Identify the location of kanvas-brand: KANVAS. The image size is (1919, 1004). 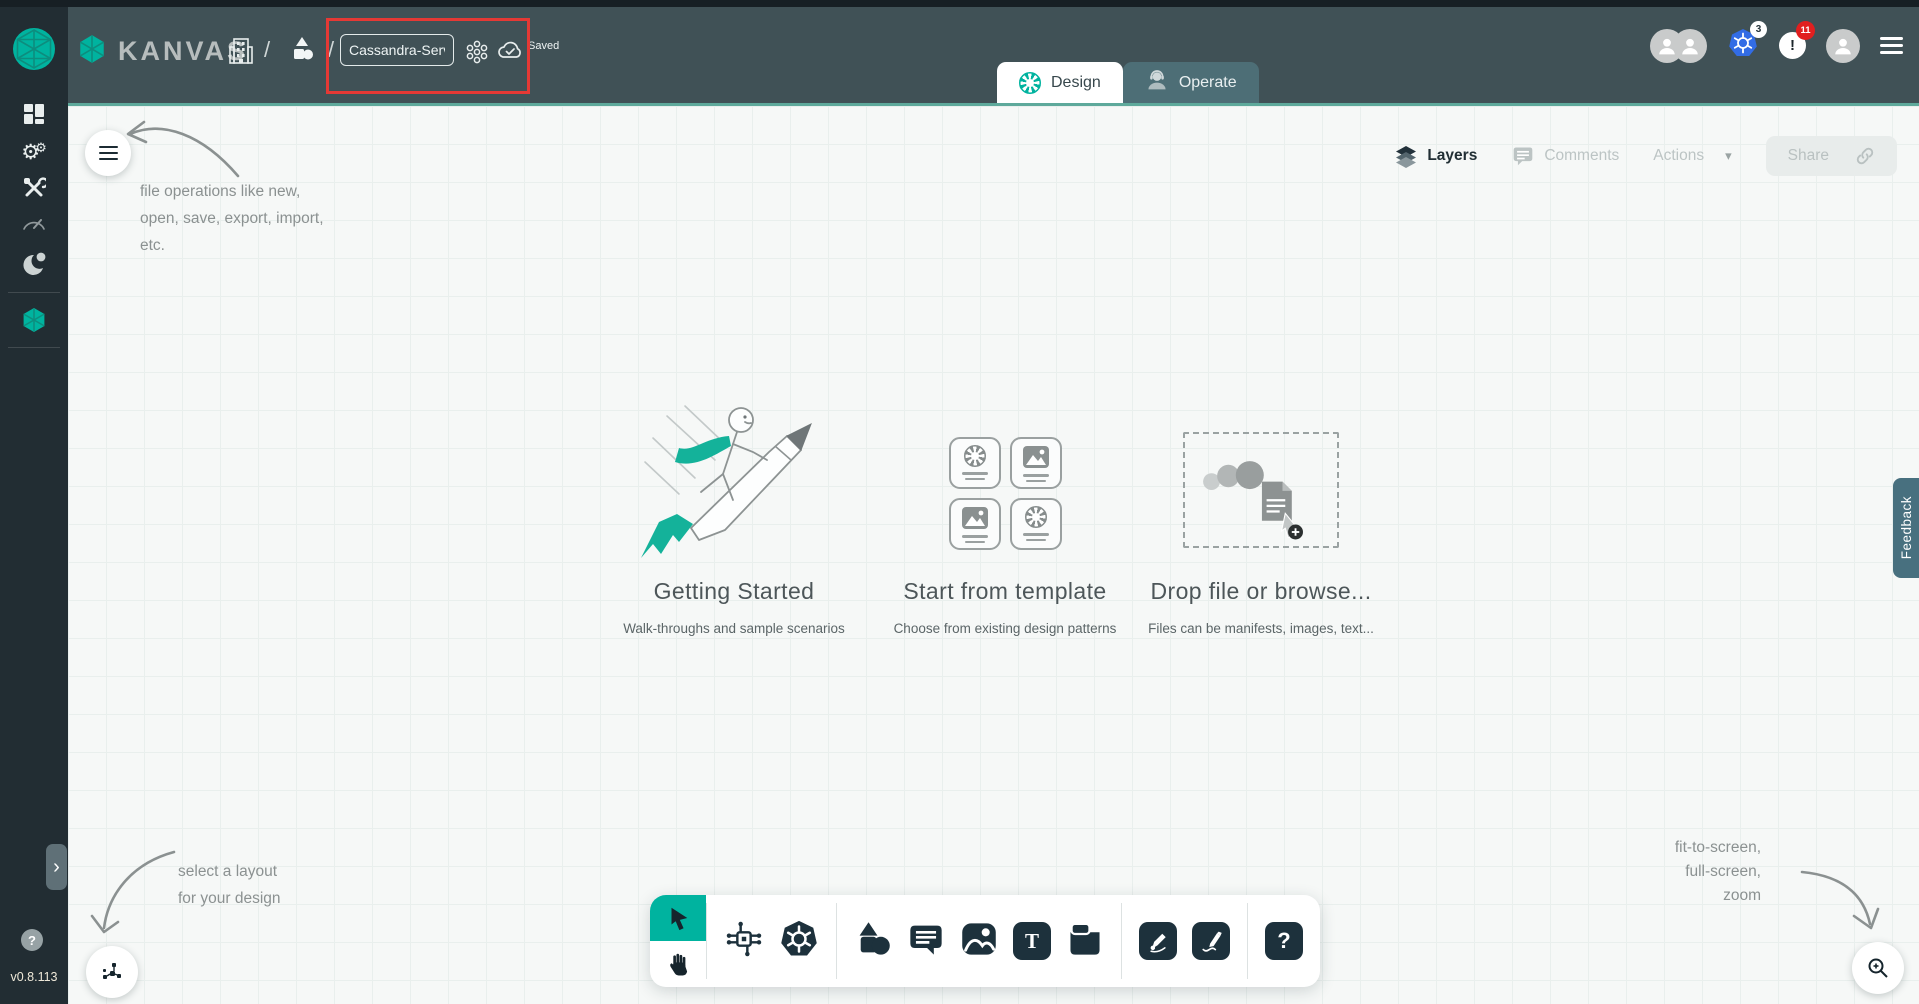
(162, 51).